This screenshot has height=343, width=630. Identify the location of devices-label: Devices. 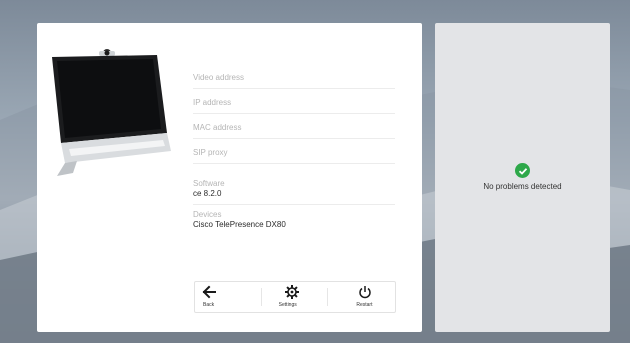
(207, 214).